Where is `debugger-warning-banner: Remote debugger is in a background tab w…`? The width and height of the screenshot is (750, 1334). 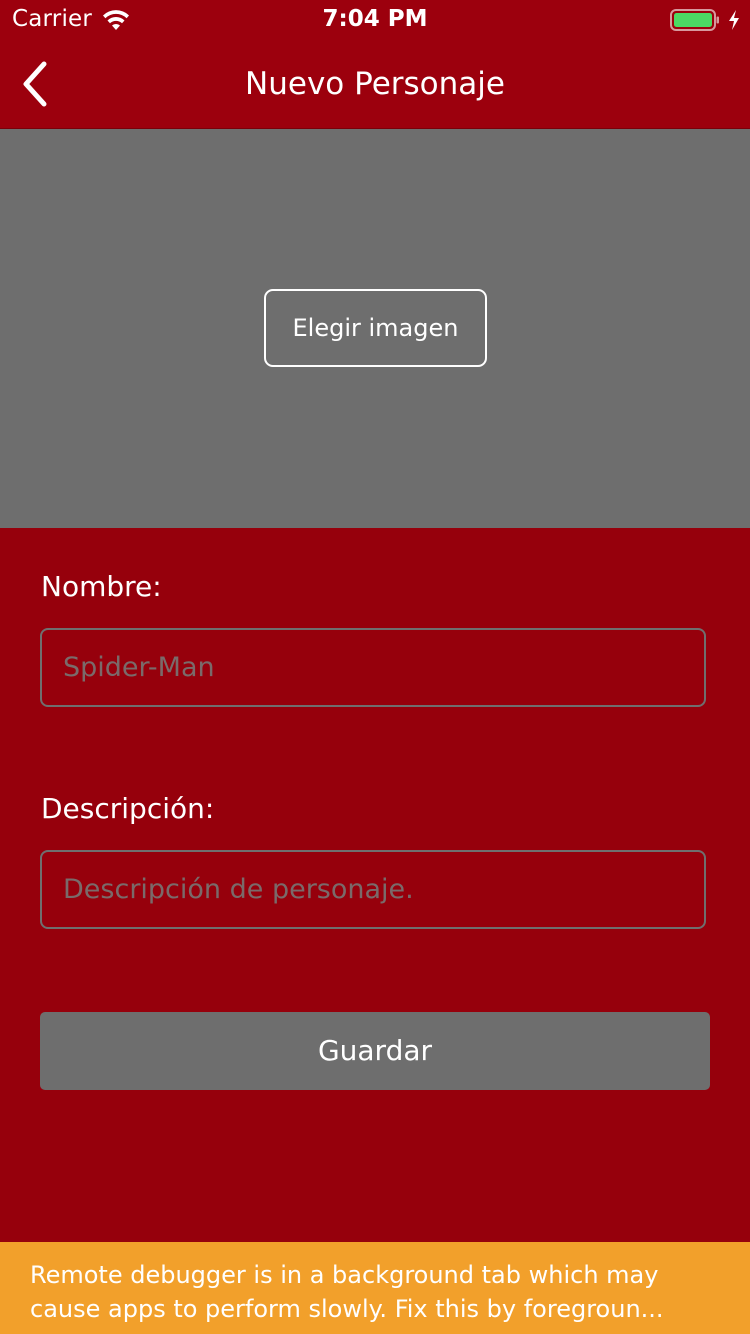 debugger-warning-banner: Remote debugger is in a background tab w… is located at coordinates (375, 1288).